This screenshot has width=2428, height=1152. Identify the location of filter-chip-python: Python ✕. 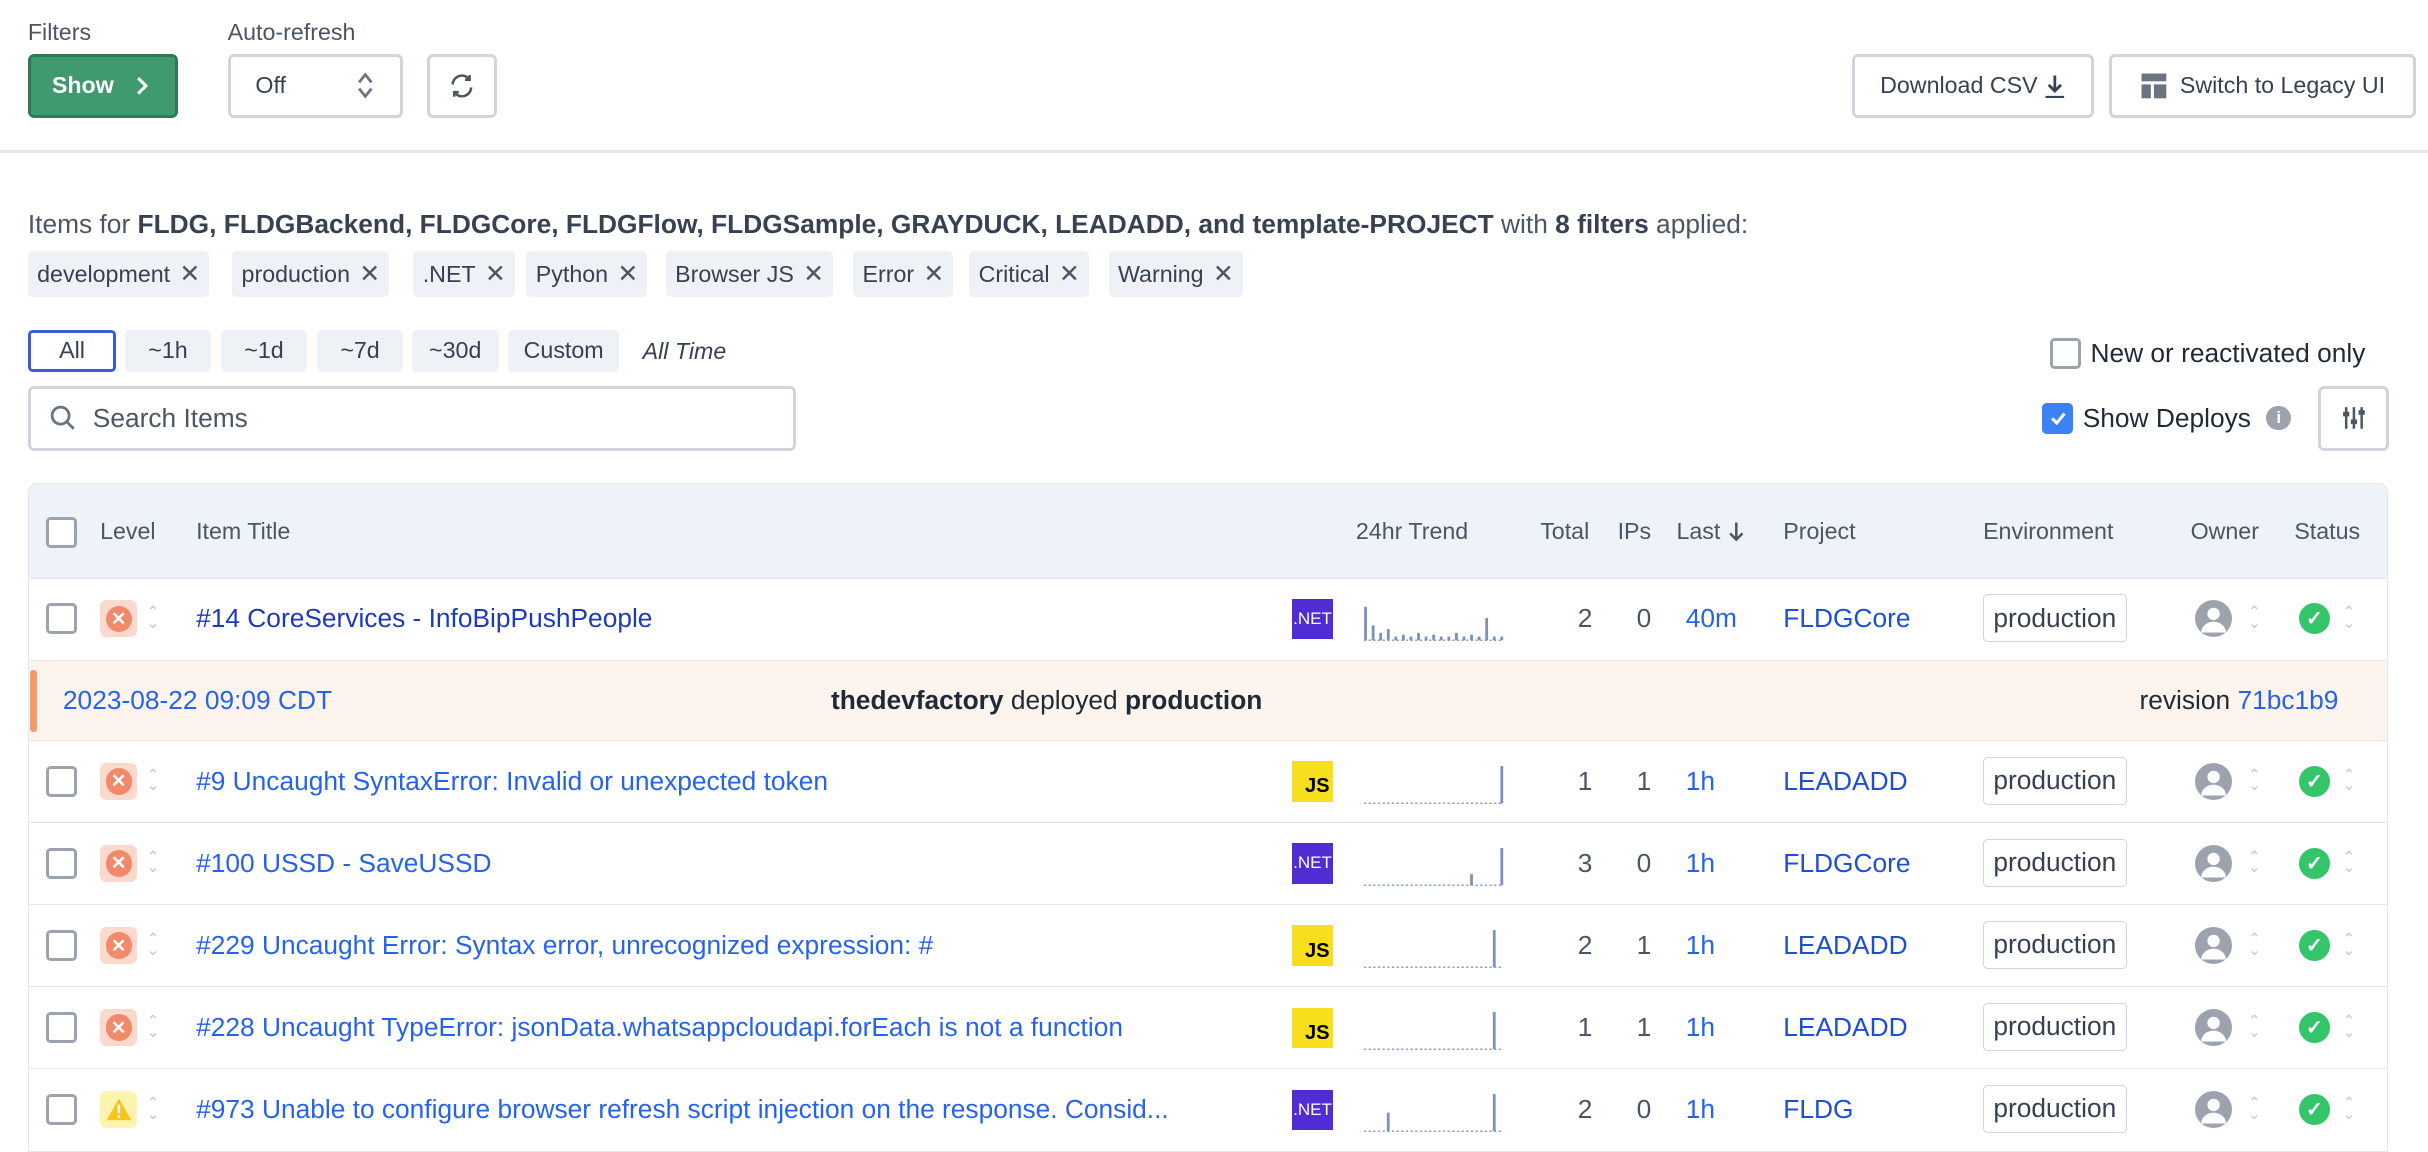
(587, 274).